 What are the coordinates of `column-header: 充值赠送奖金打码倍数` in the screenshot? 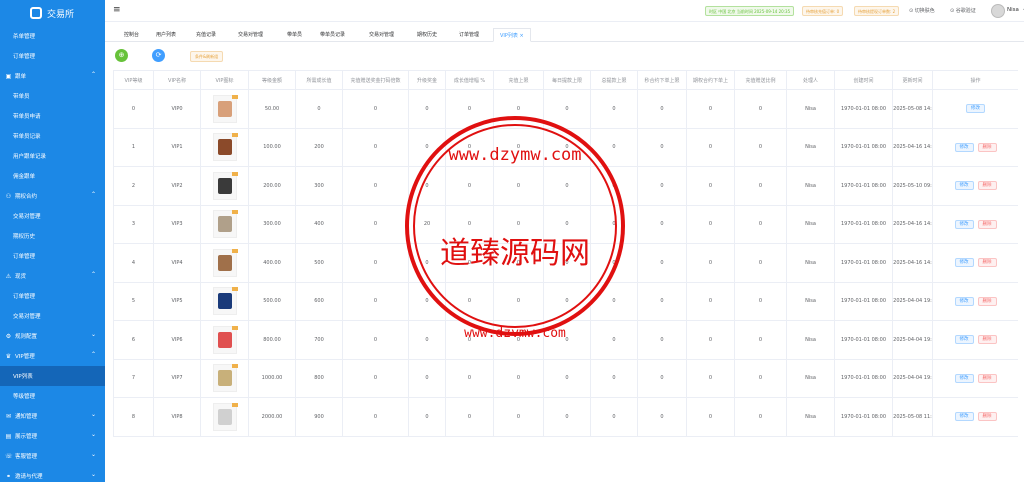 It's located at (375, 80).